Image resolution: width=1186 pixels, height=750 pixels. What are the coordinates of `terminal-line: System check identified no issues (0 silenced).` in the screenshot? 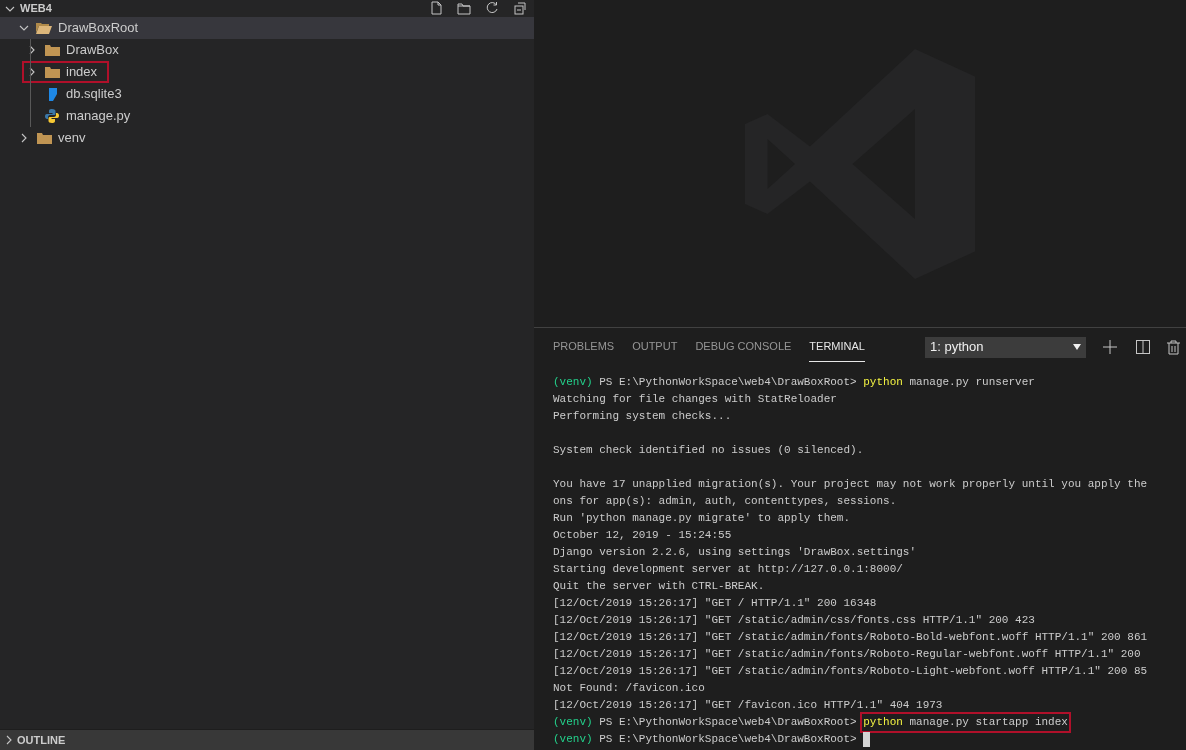 It's located at (708, 450).